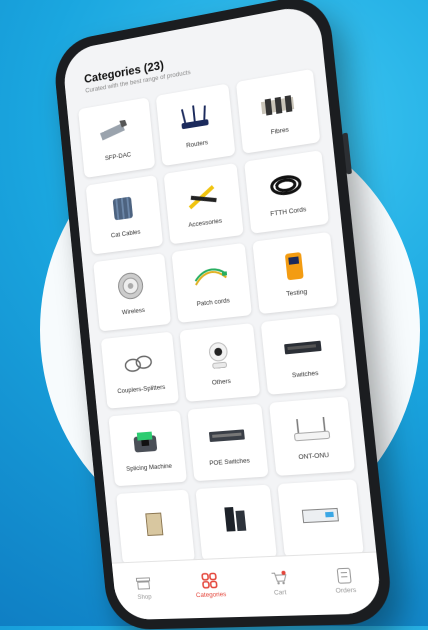 The height and width of the screenshot is (630, 428). I want to click on nav-label: Cart, so click(280, 593).